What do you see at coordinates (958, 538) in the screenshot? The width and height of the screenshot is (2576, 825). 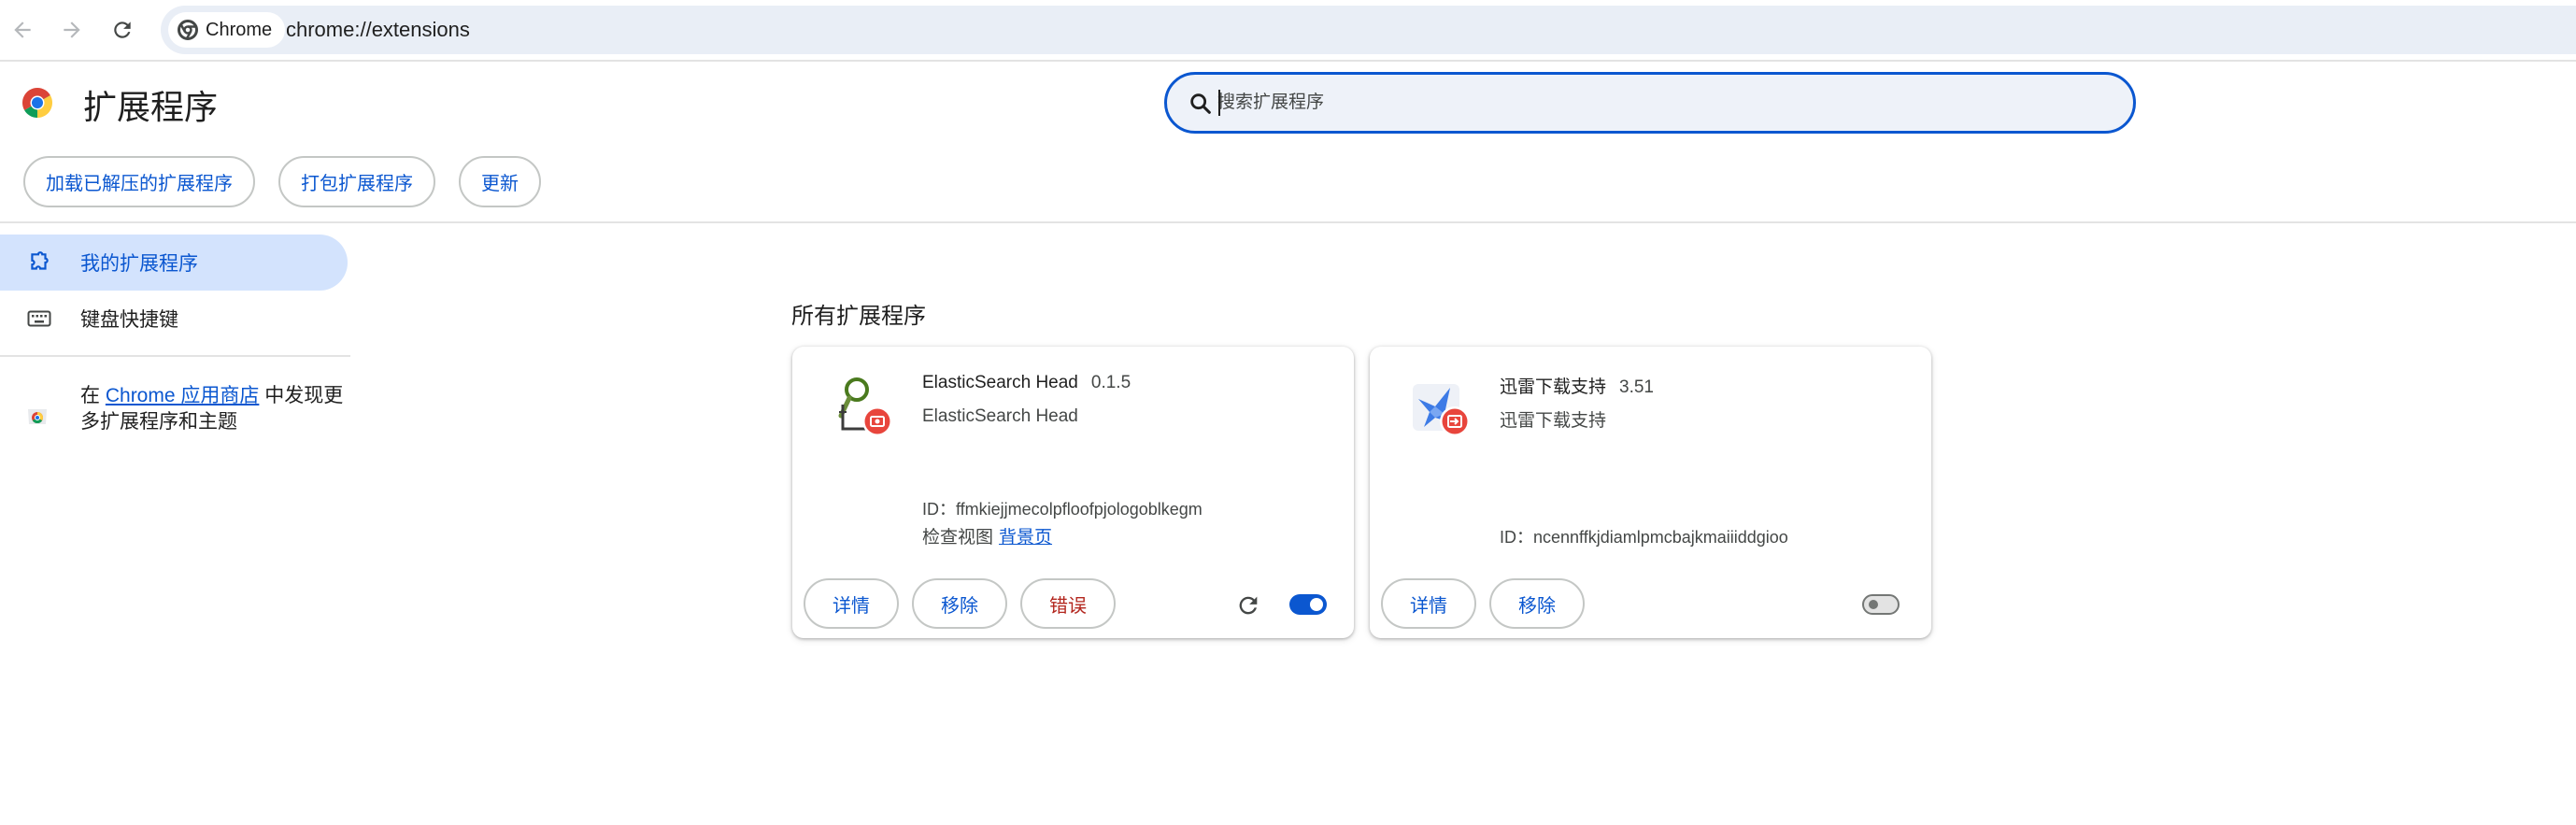 I see `inspect-views-label: 检查视图` at bounding box center [958, 538].